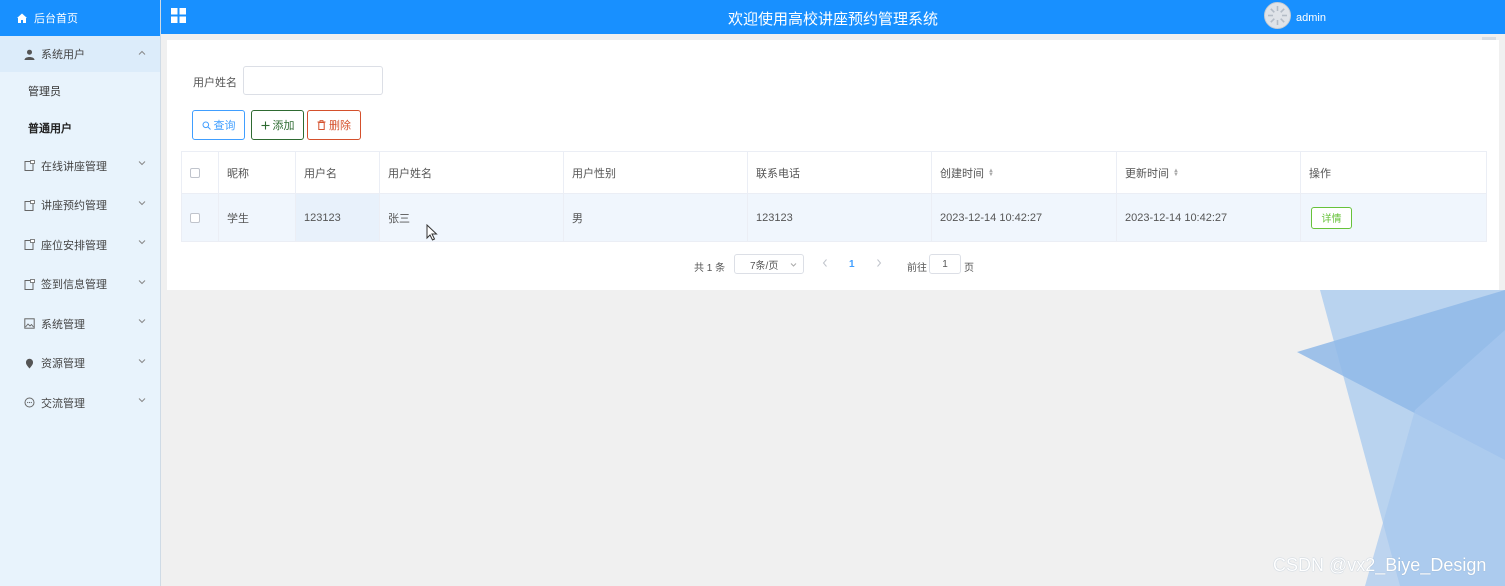 The image size is (1505, 586). Describe the element at coordinates (472, 217) in the screenshot. I see `cell-realname: 张三` at that location.